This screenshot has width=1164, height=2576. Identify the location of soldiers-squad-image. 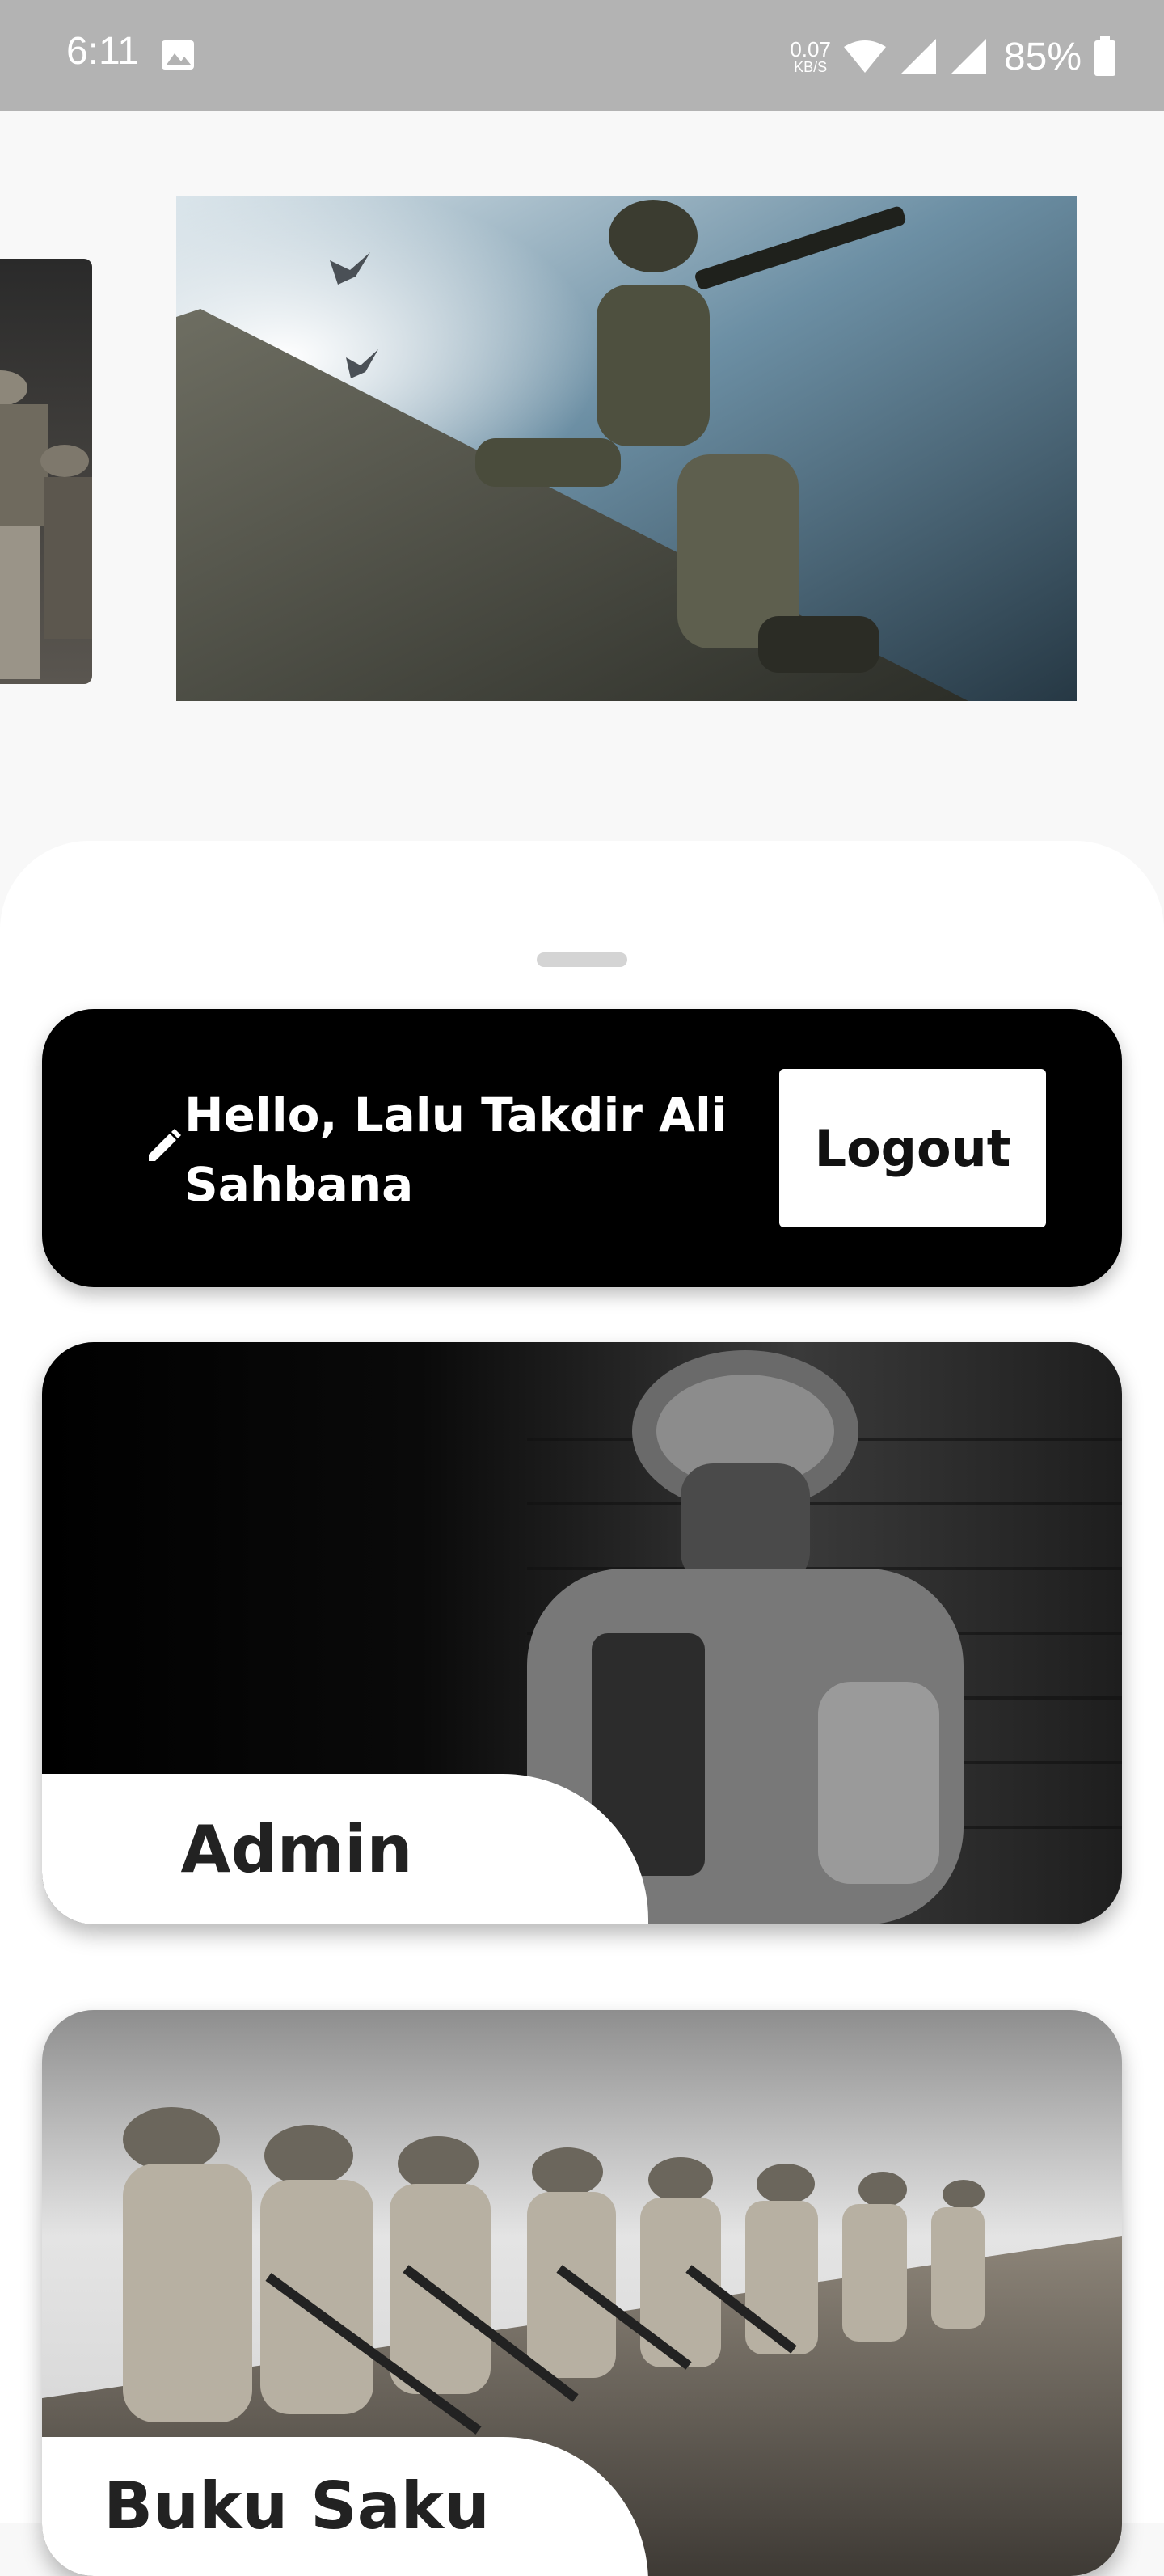
(46, 471).